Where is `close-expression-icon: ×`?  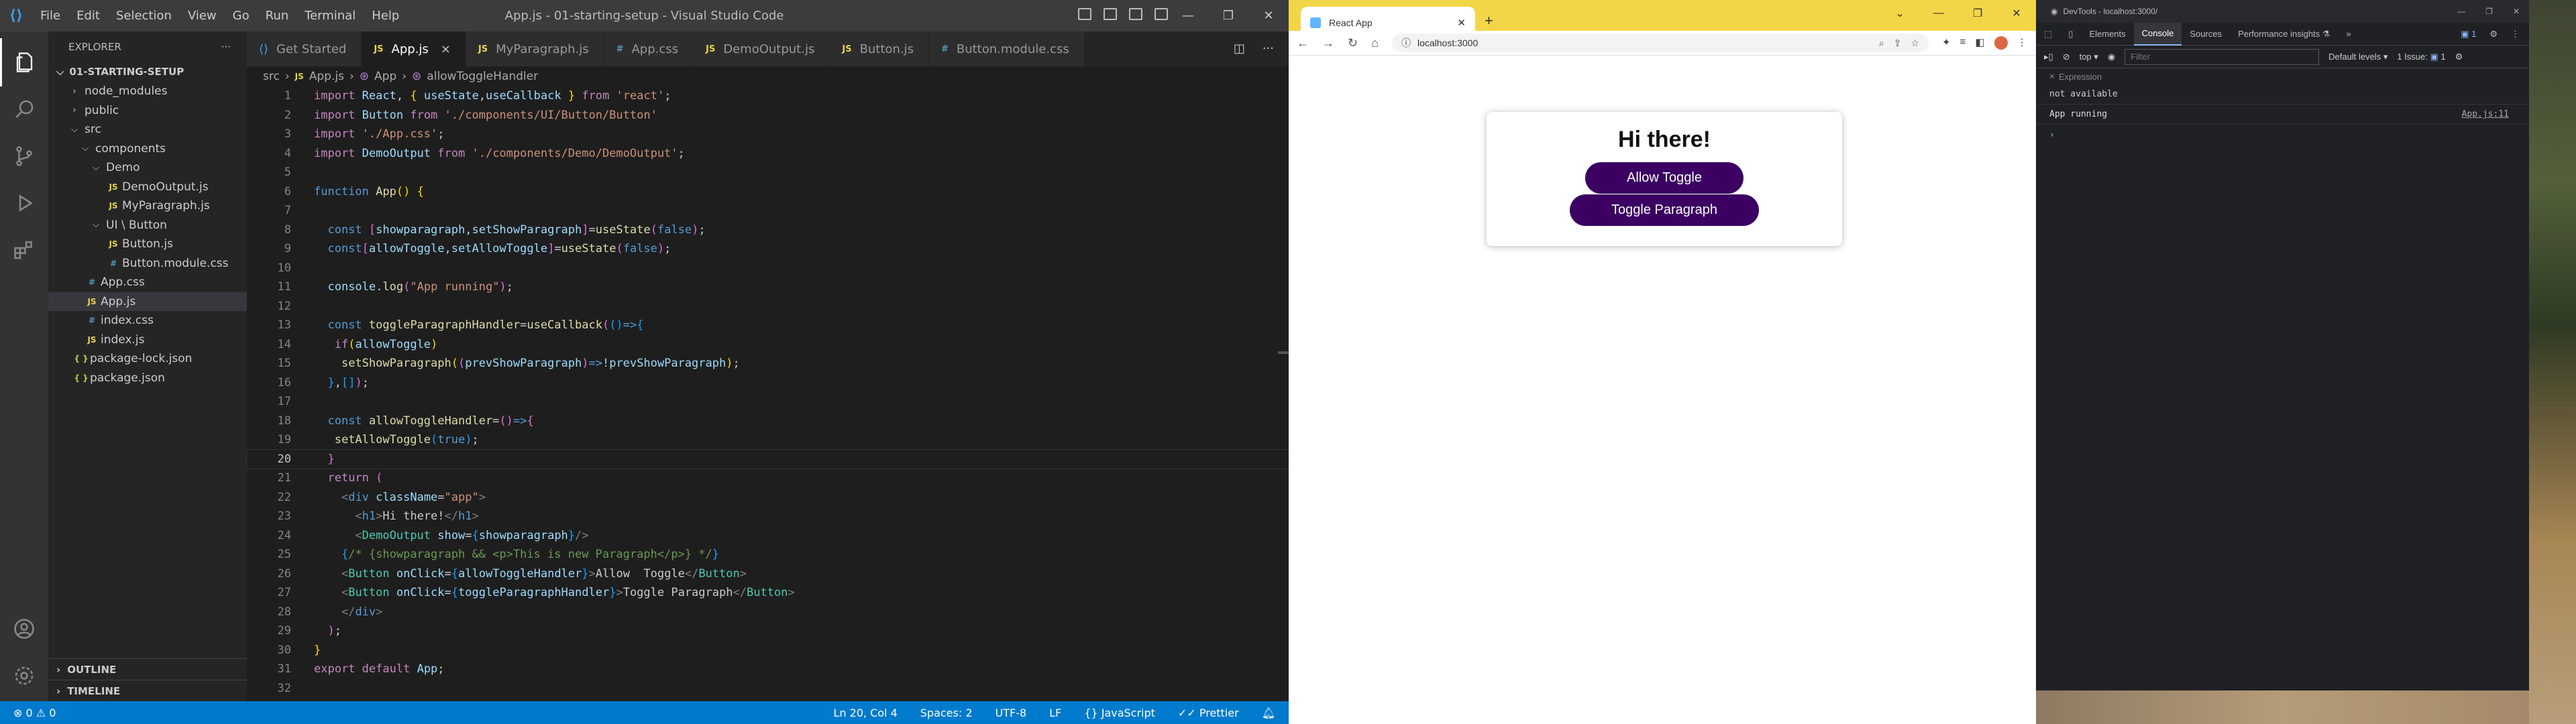
close-expression-icon: × is located at coordinates (2052, 77).